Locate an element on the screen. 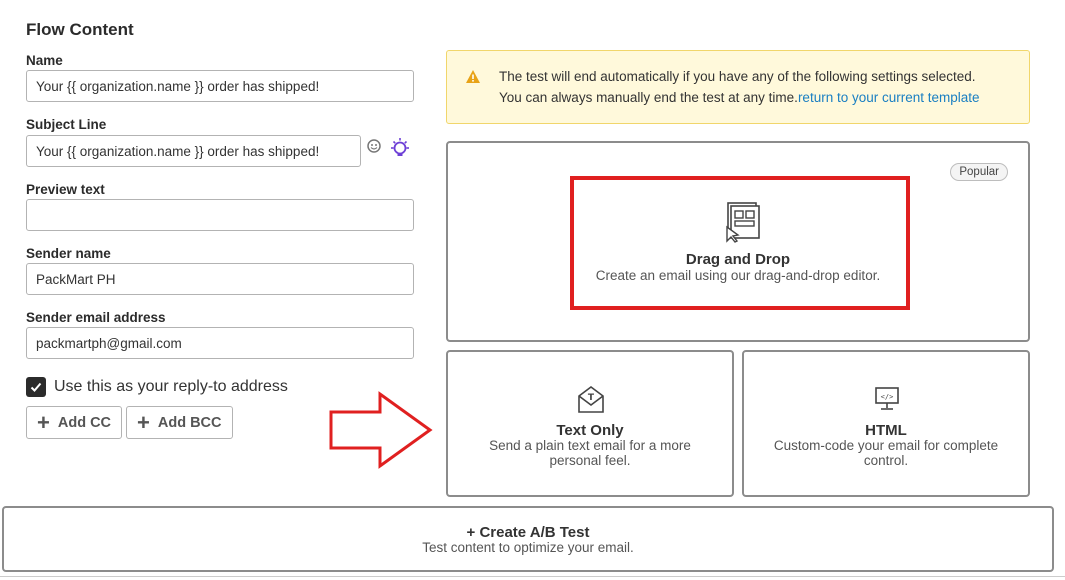 The height and width of the screenshot is (580, 1065). add-bcc-button: + Add BCC is located at coordinates (179, 422).